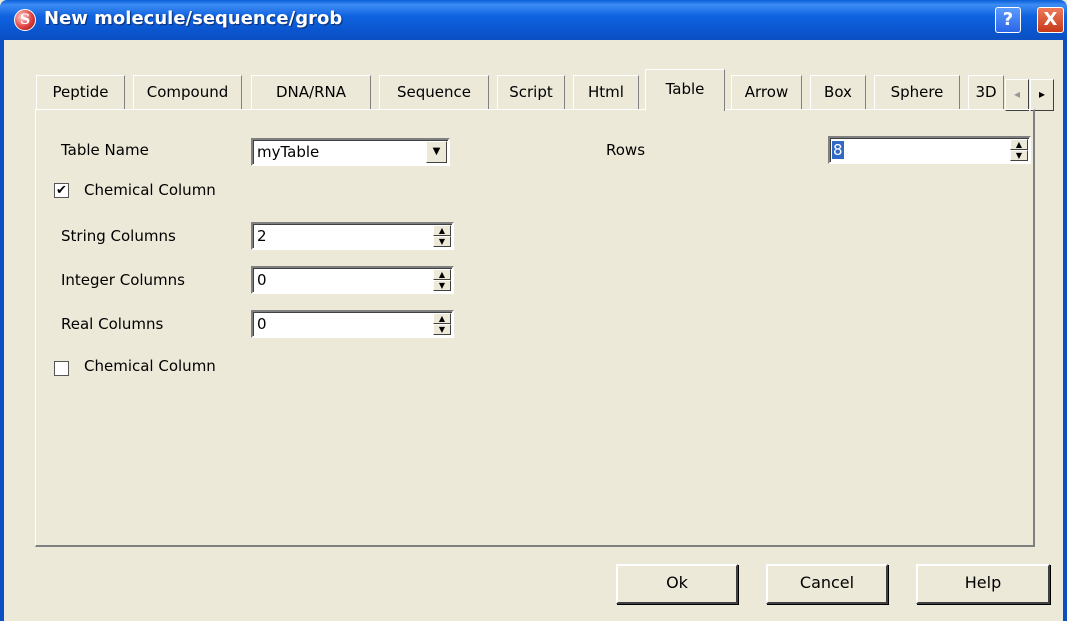 Image resolution: width=1067 pixels, height=621 pixels. What do you see at coordinates (986, 92) in the screenshot?
I see `tab-3d: 3D` at bounding box center [986, 92].